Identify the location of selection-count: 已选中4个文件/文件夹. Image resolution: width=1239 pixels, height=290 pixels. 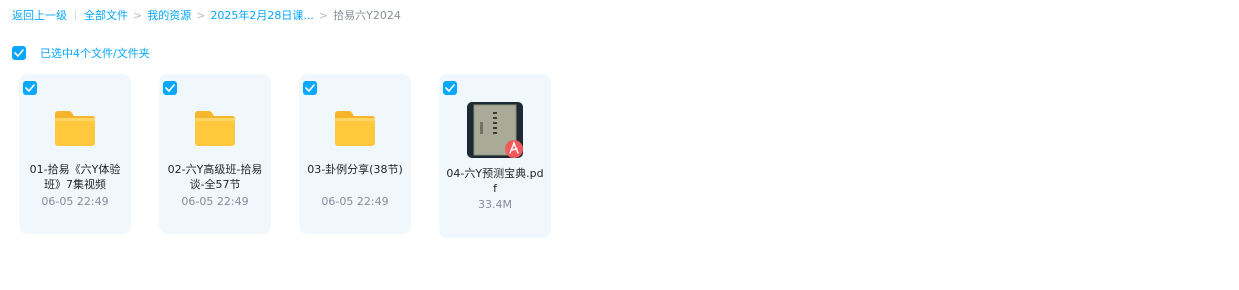
(95, 53).